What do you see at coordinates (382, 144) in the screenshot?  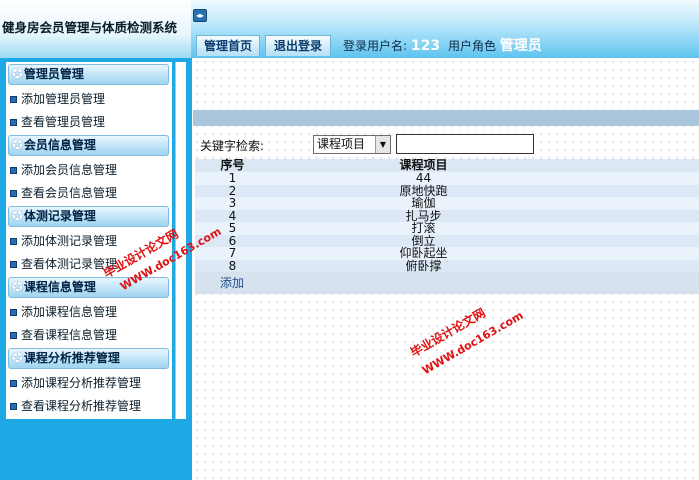 I see `chevron-down-icon: ▼` at bounding box center [382, 144].